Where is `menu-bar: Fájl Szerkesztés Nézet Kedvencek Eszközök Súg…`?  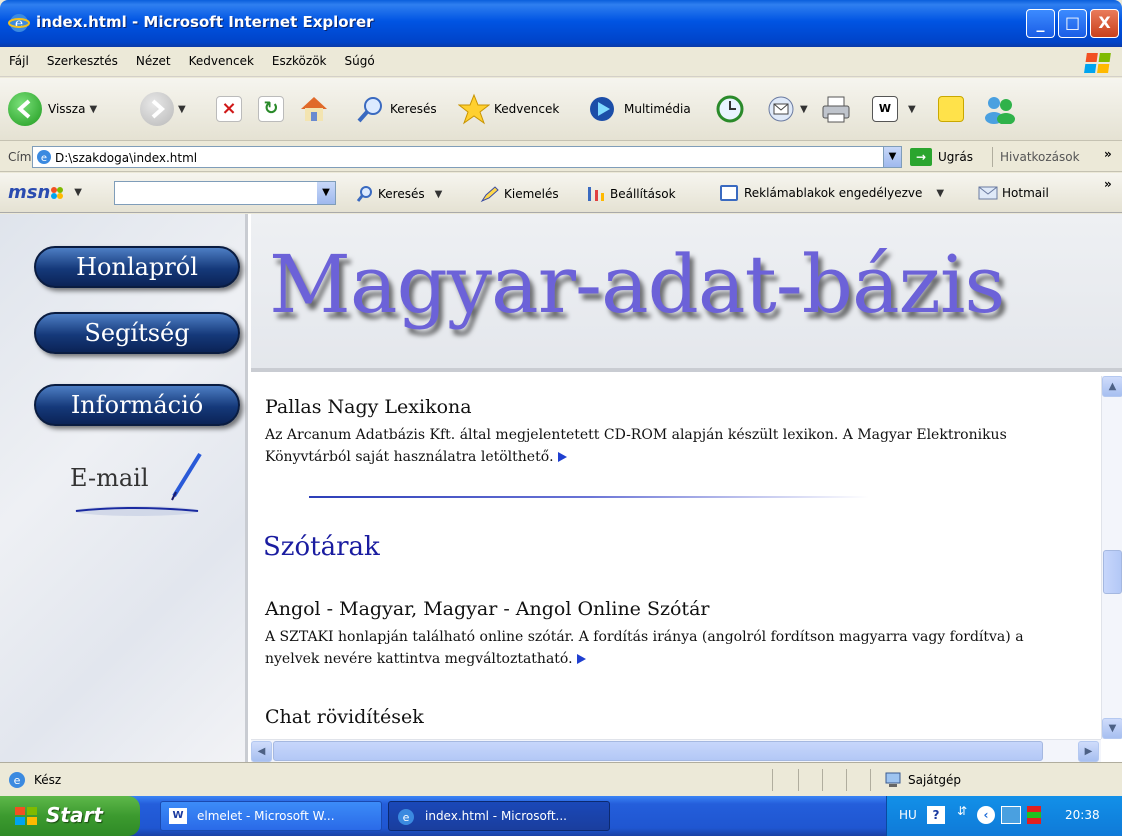 menu-bar: Fájl Szerkesztés Nézet Kedvencek Eszközök Súg… is located at coordinates (561, 62).